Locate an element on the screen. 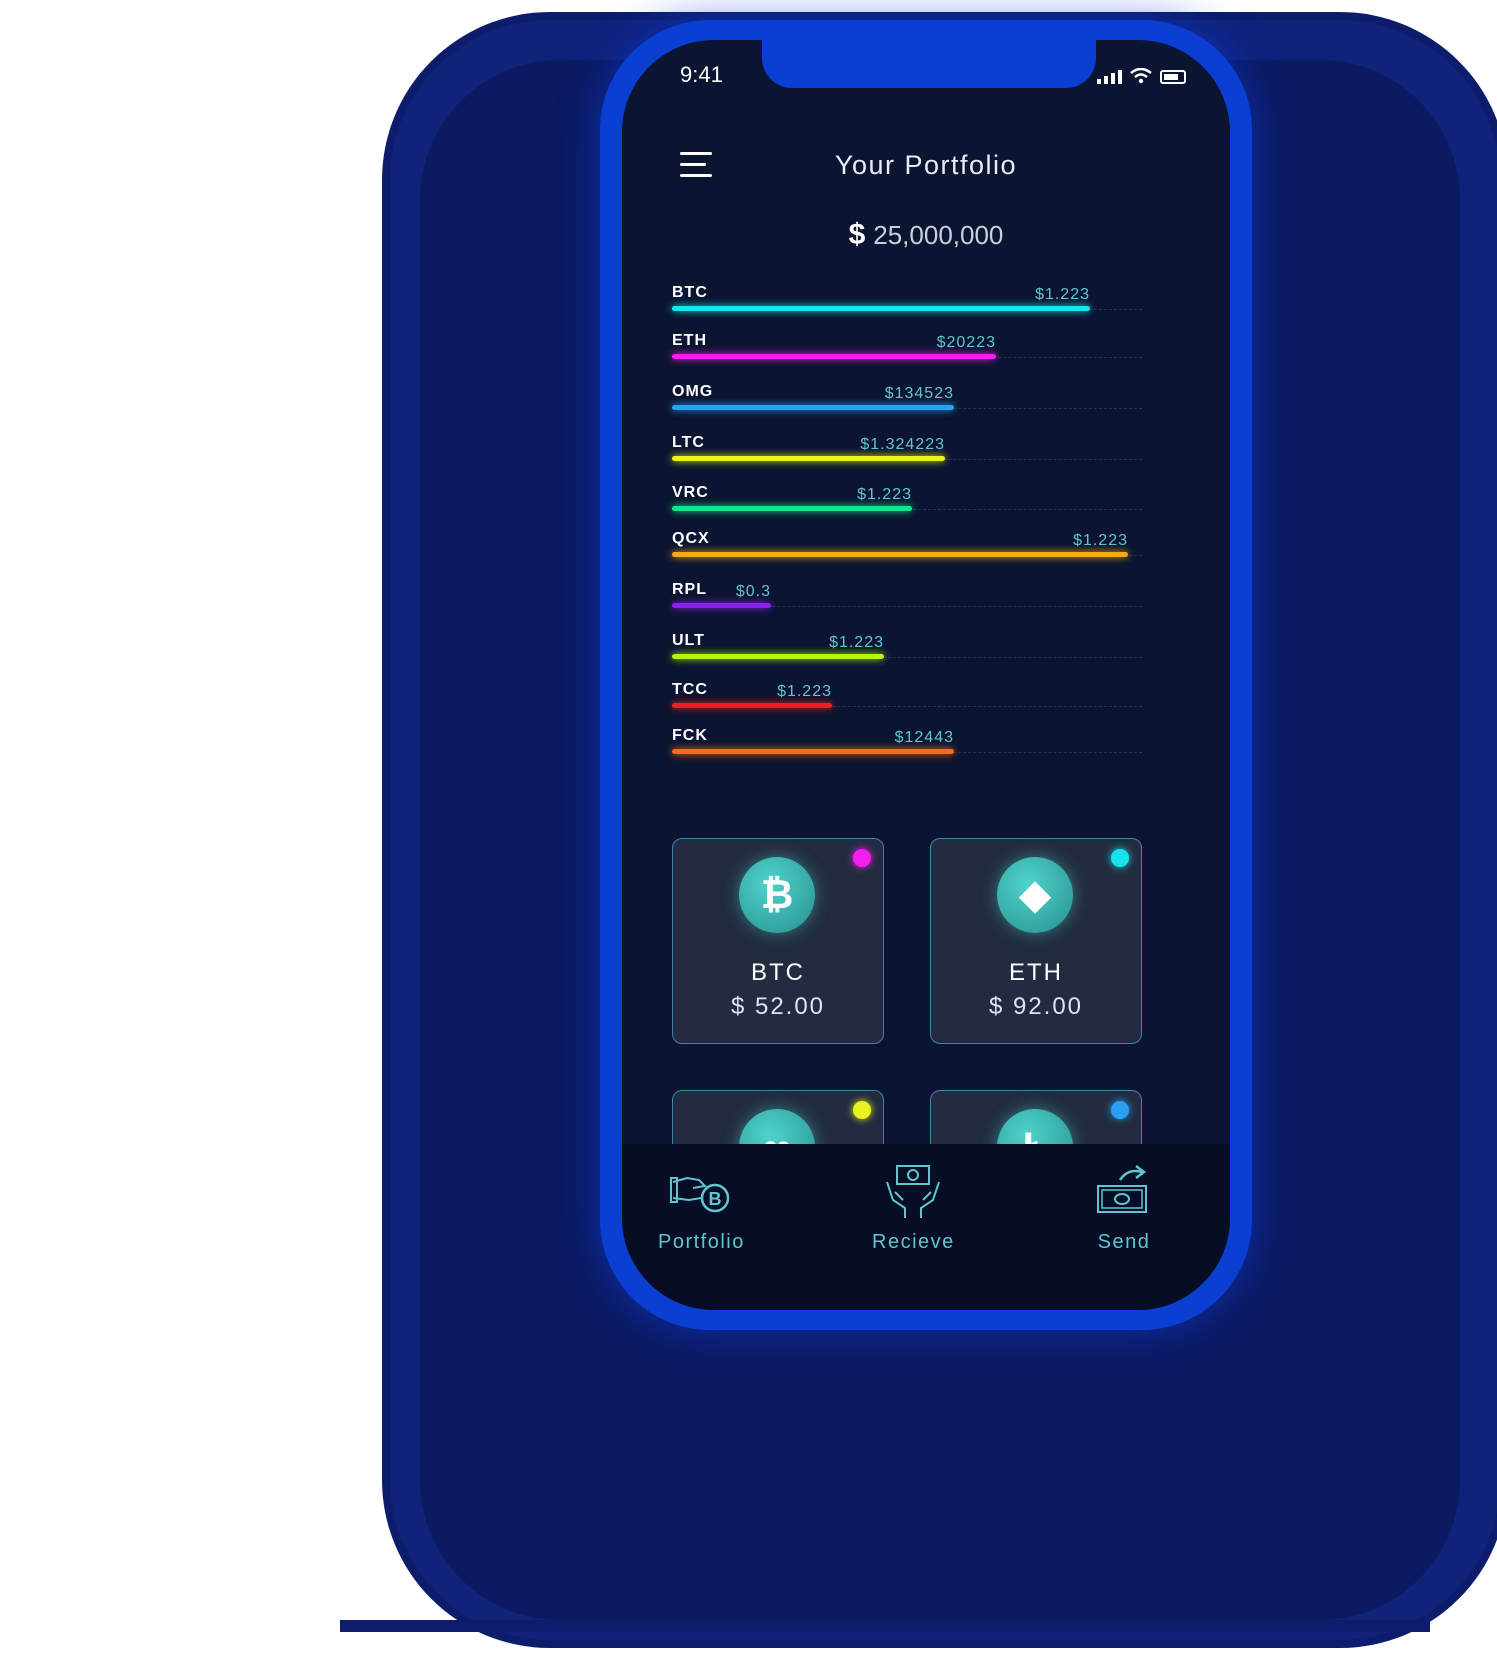 Image resolution: width=1497 pixels, height=1669 pixels. holding-symbol: QCX is located at coordinates (691, 538).